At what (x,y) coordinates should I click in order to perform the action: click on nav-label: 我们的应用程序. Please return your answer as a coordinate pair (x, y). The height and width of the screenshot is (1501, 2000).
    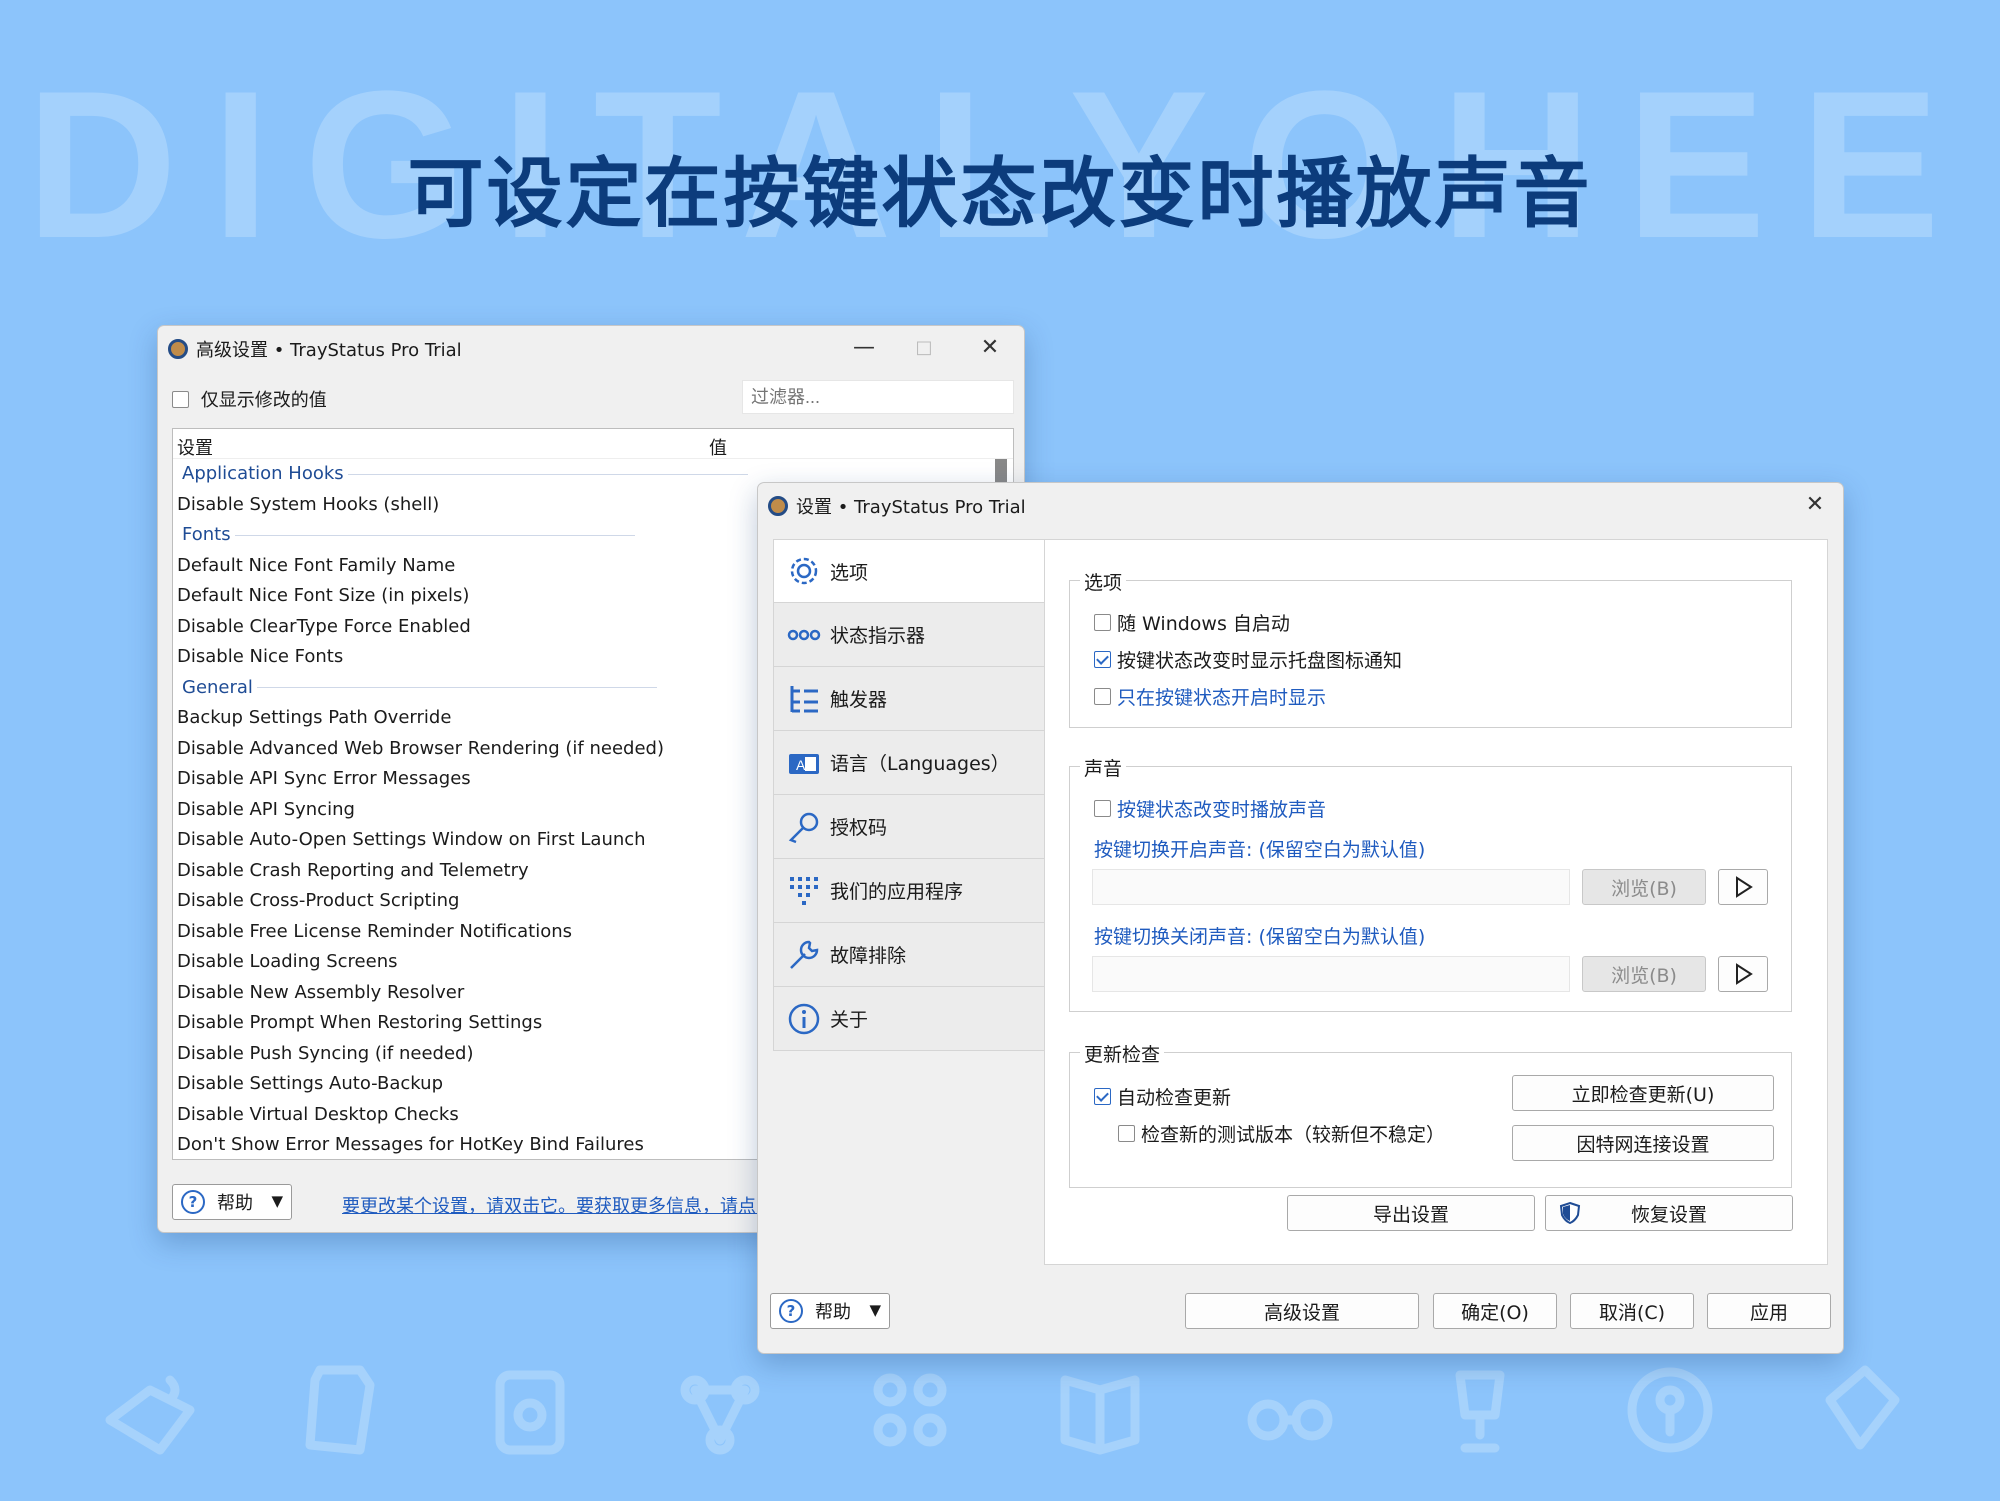
    Looking at the image, I should click on (897, 892).